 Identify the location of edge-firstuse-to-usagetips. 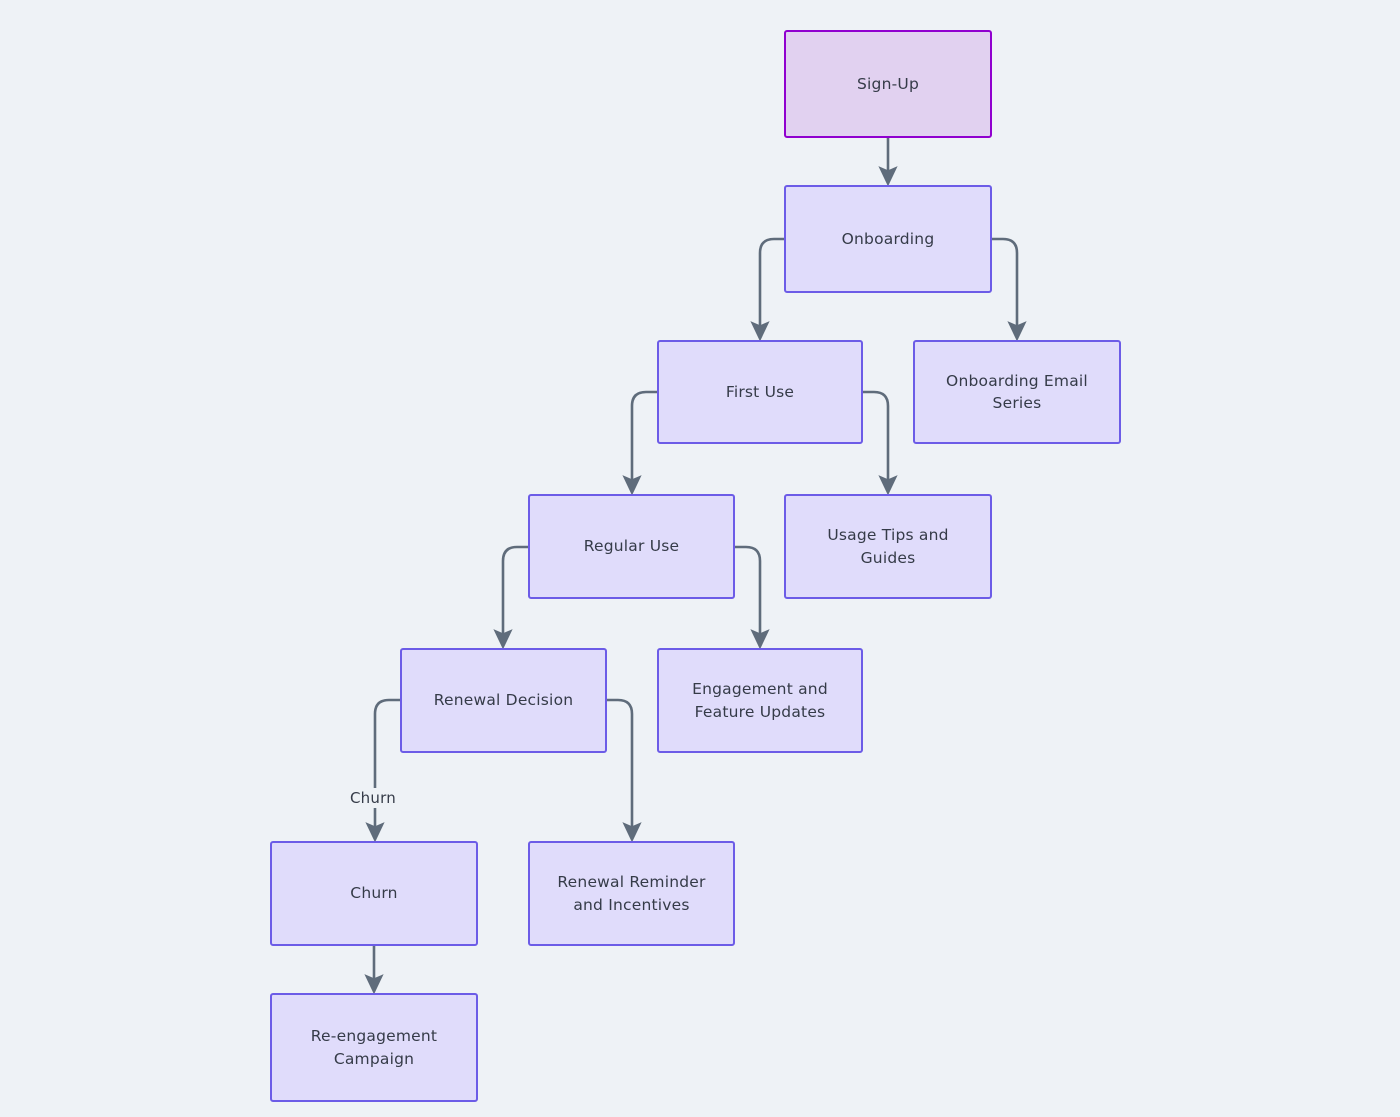
(880, 443).